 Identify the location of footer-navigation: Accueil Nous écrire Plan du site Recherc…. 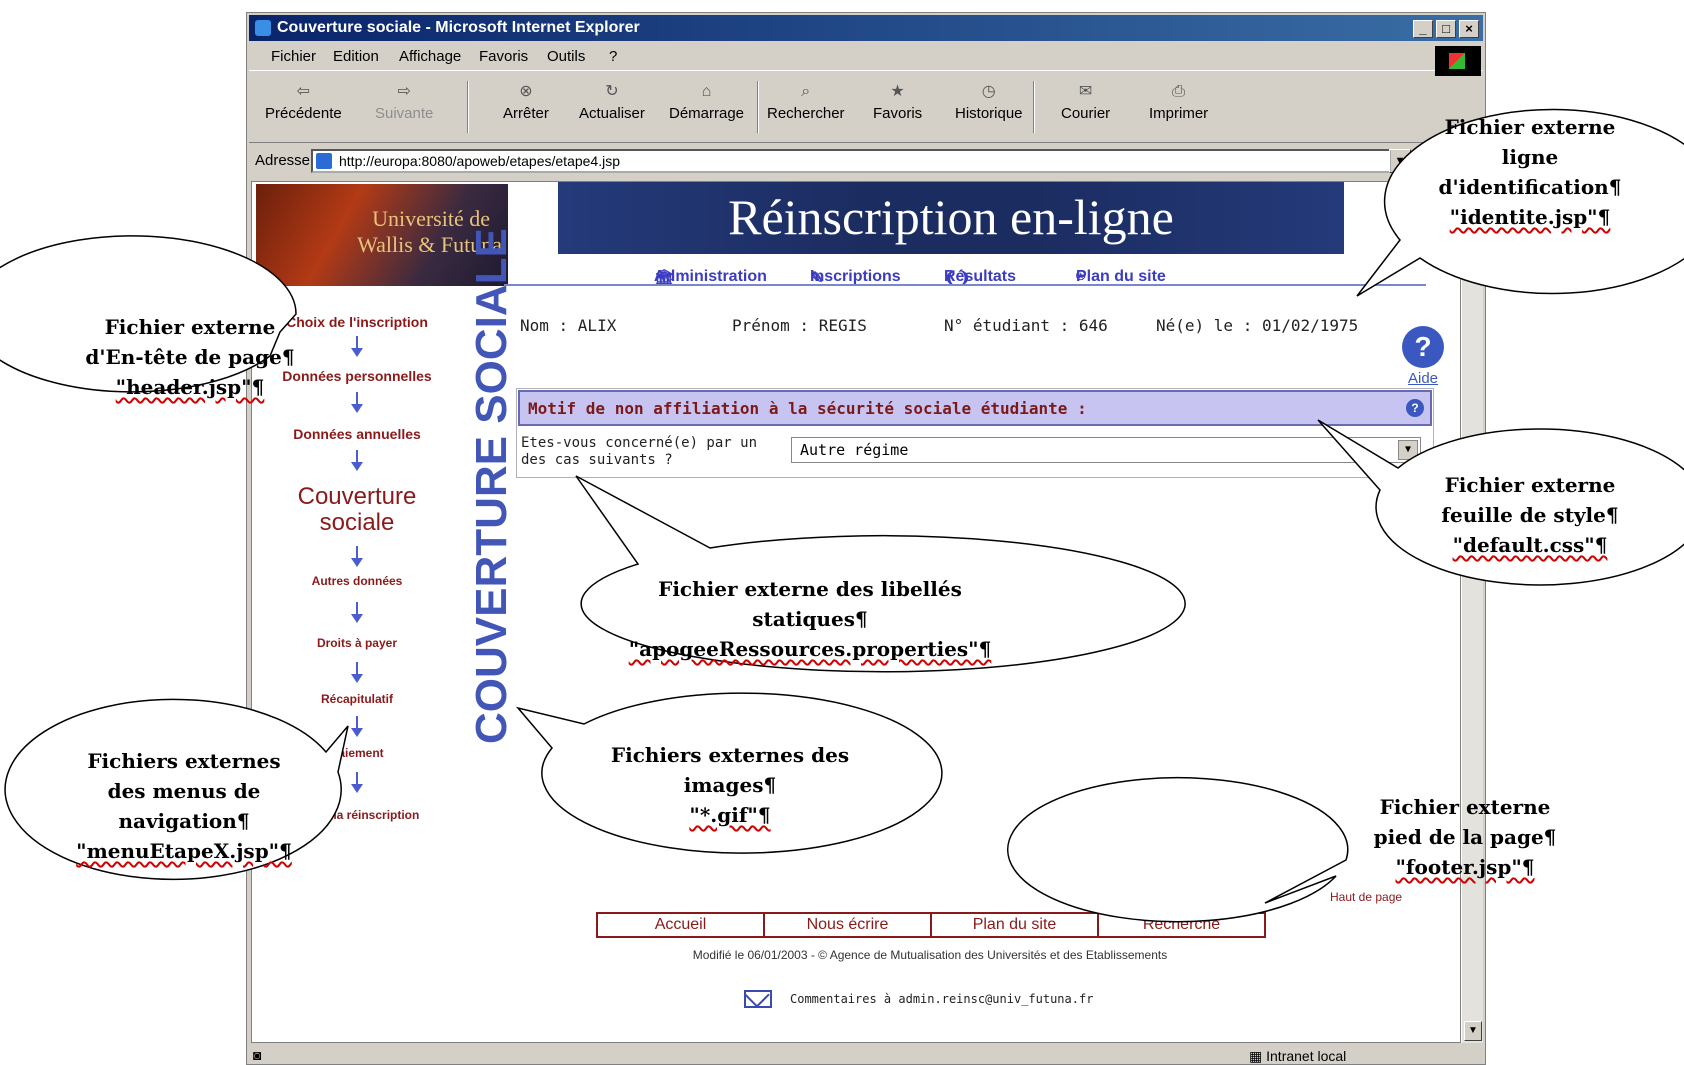
(931, 925).